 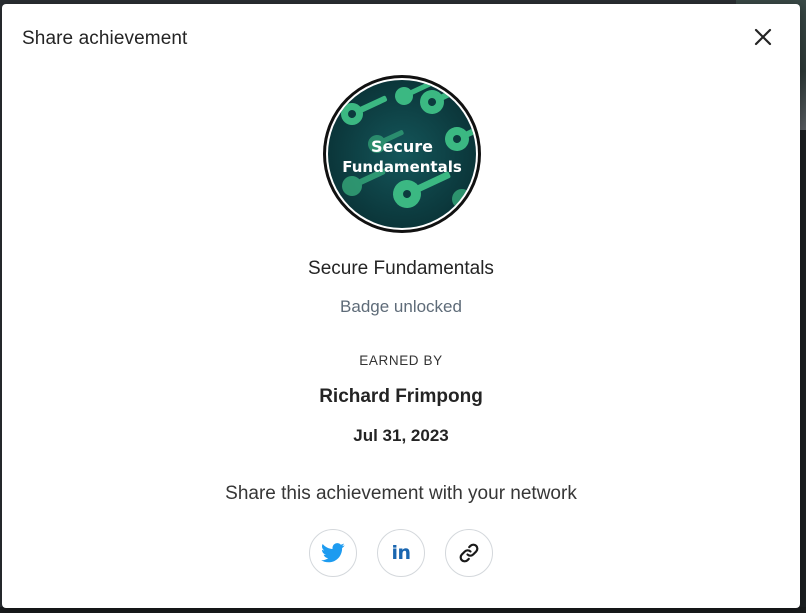 I want to click on copy-link-button, so click(x=469, y=553).